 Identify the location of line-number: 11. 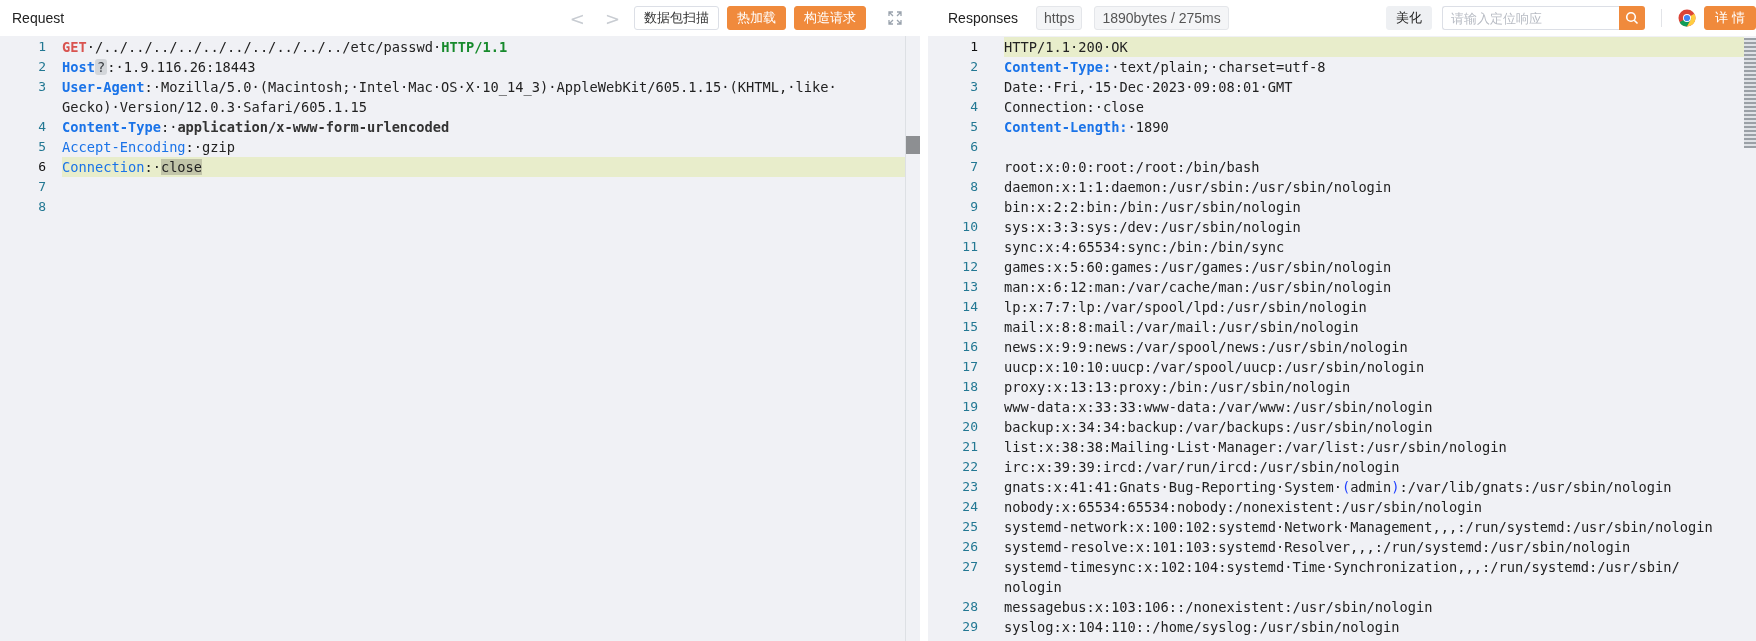
(970, 247).